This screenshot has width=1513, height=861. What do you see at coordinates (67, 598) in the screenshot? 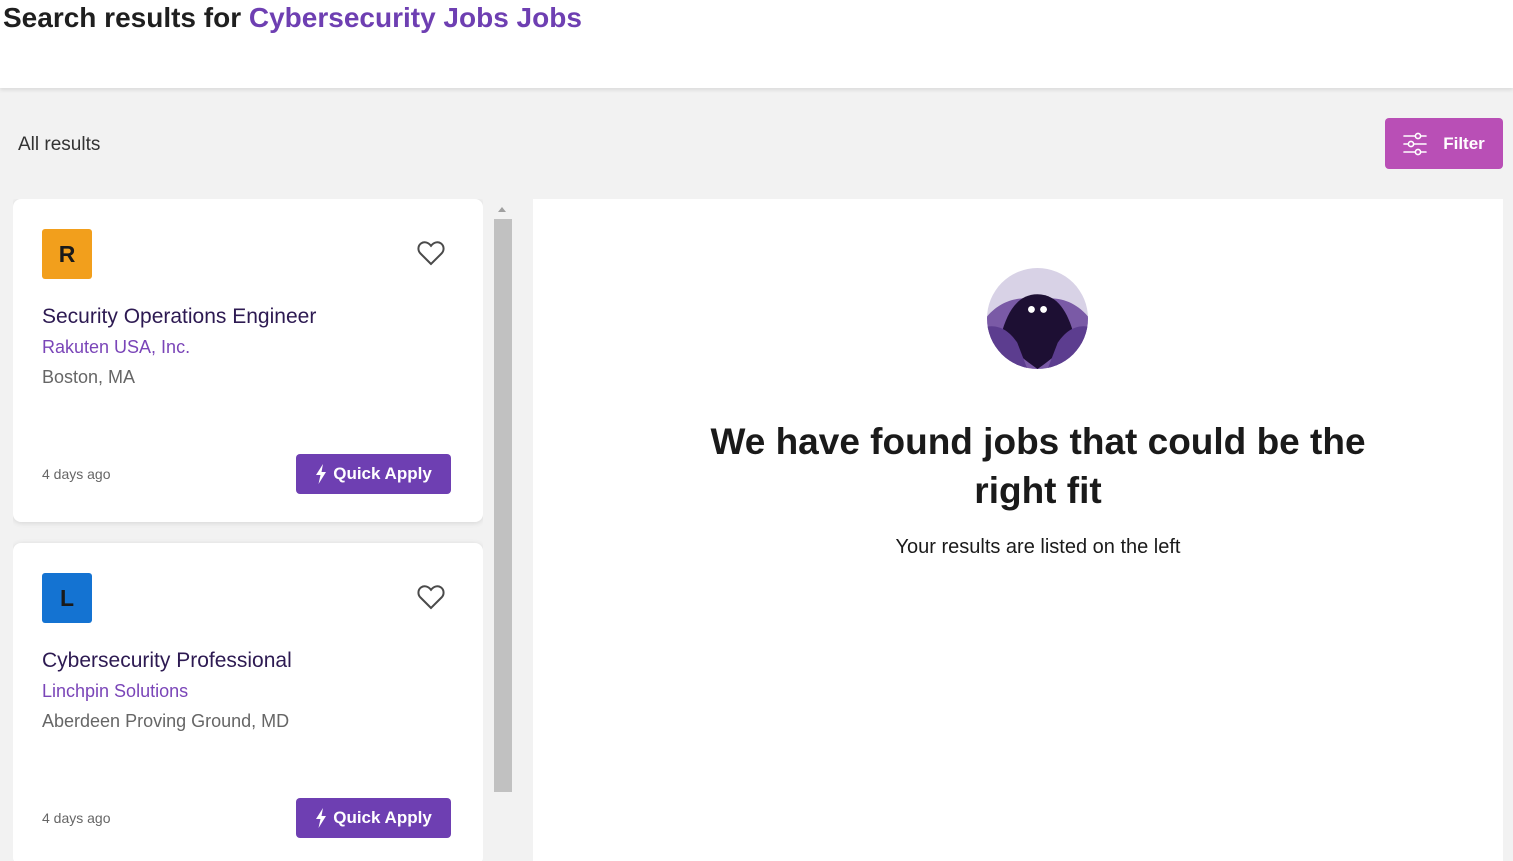
I see `company-logo: L` at bounding box center [67, 598].